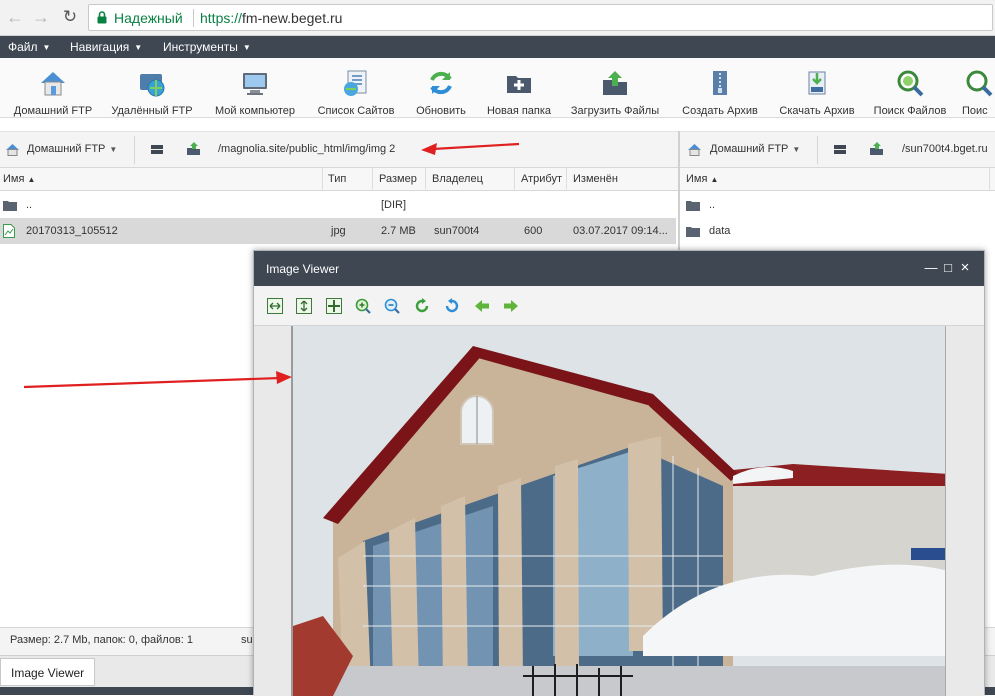  Describe the element at coordinates (749, 149) in the screenshot. I see `right-location-label: Домашний FTP` at that location.